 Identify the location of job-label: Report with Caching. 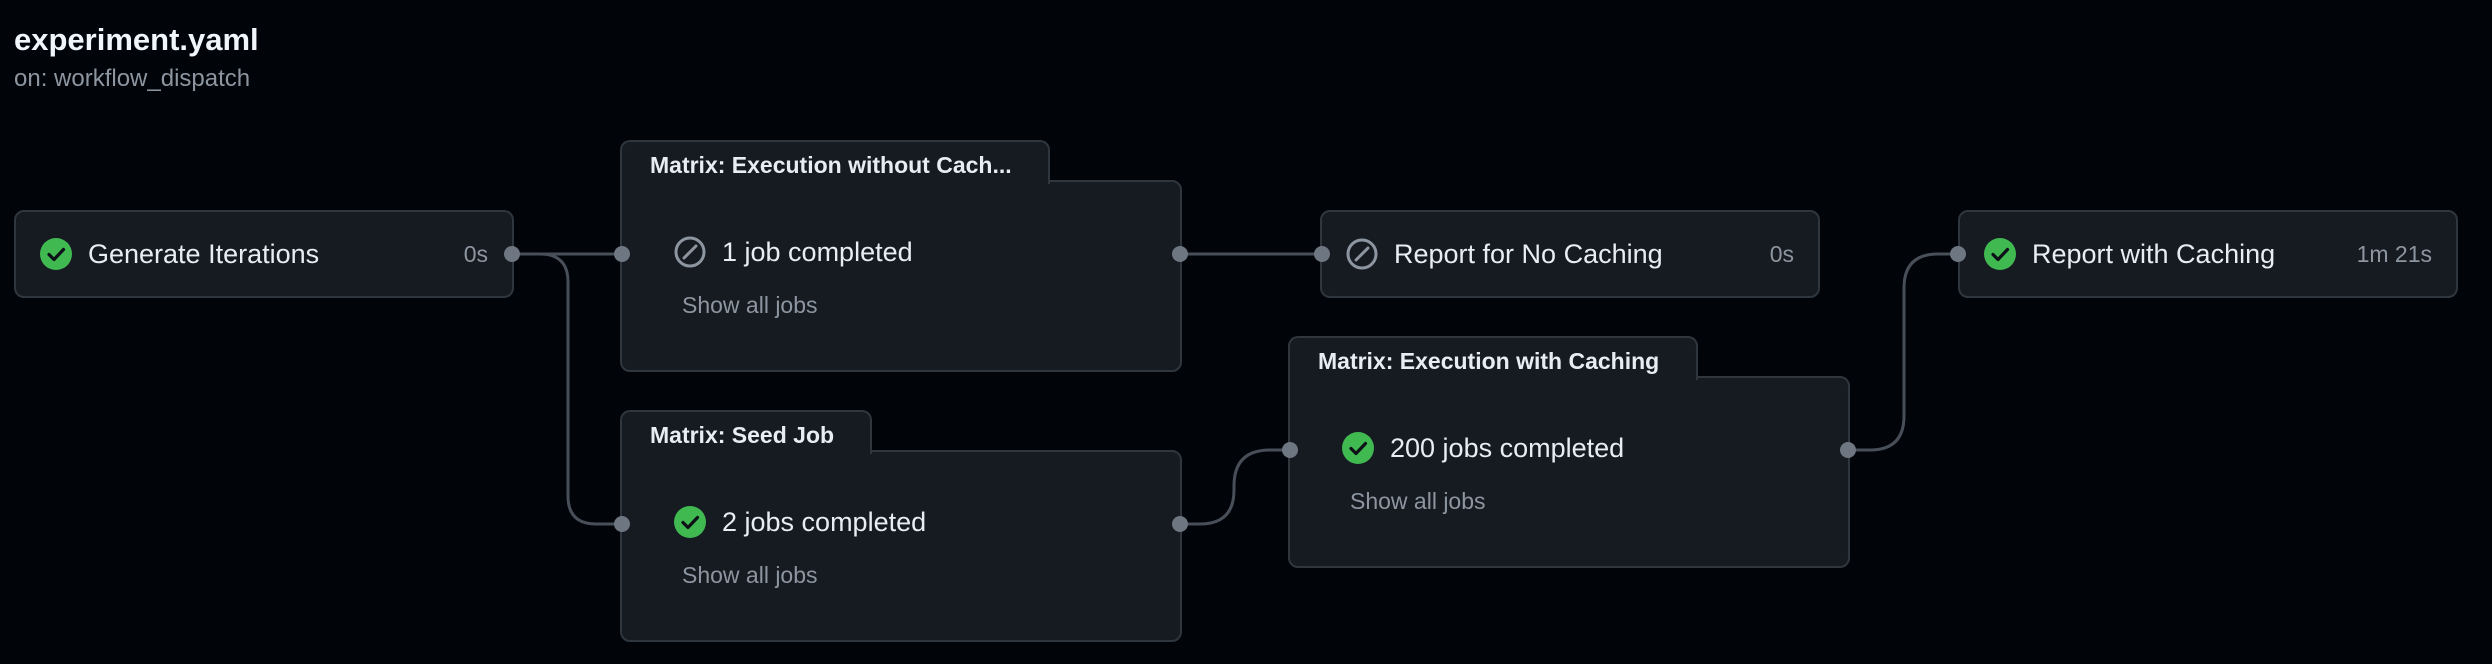
(2154, 253).